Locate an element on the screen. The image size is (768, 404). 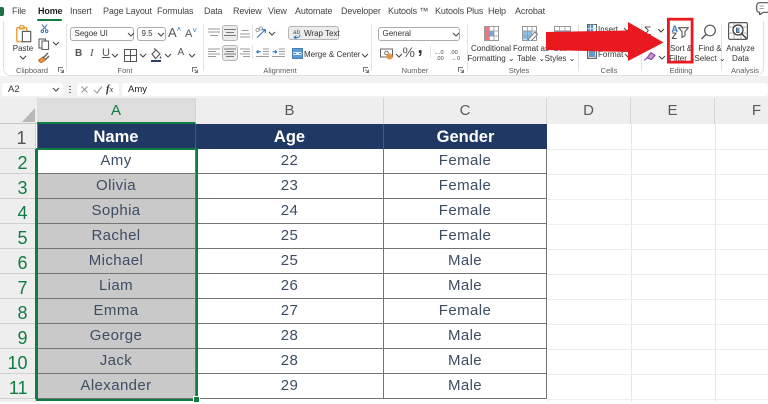
svg-text: ab is located at coordinates (297, 32).